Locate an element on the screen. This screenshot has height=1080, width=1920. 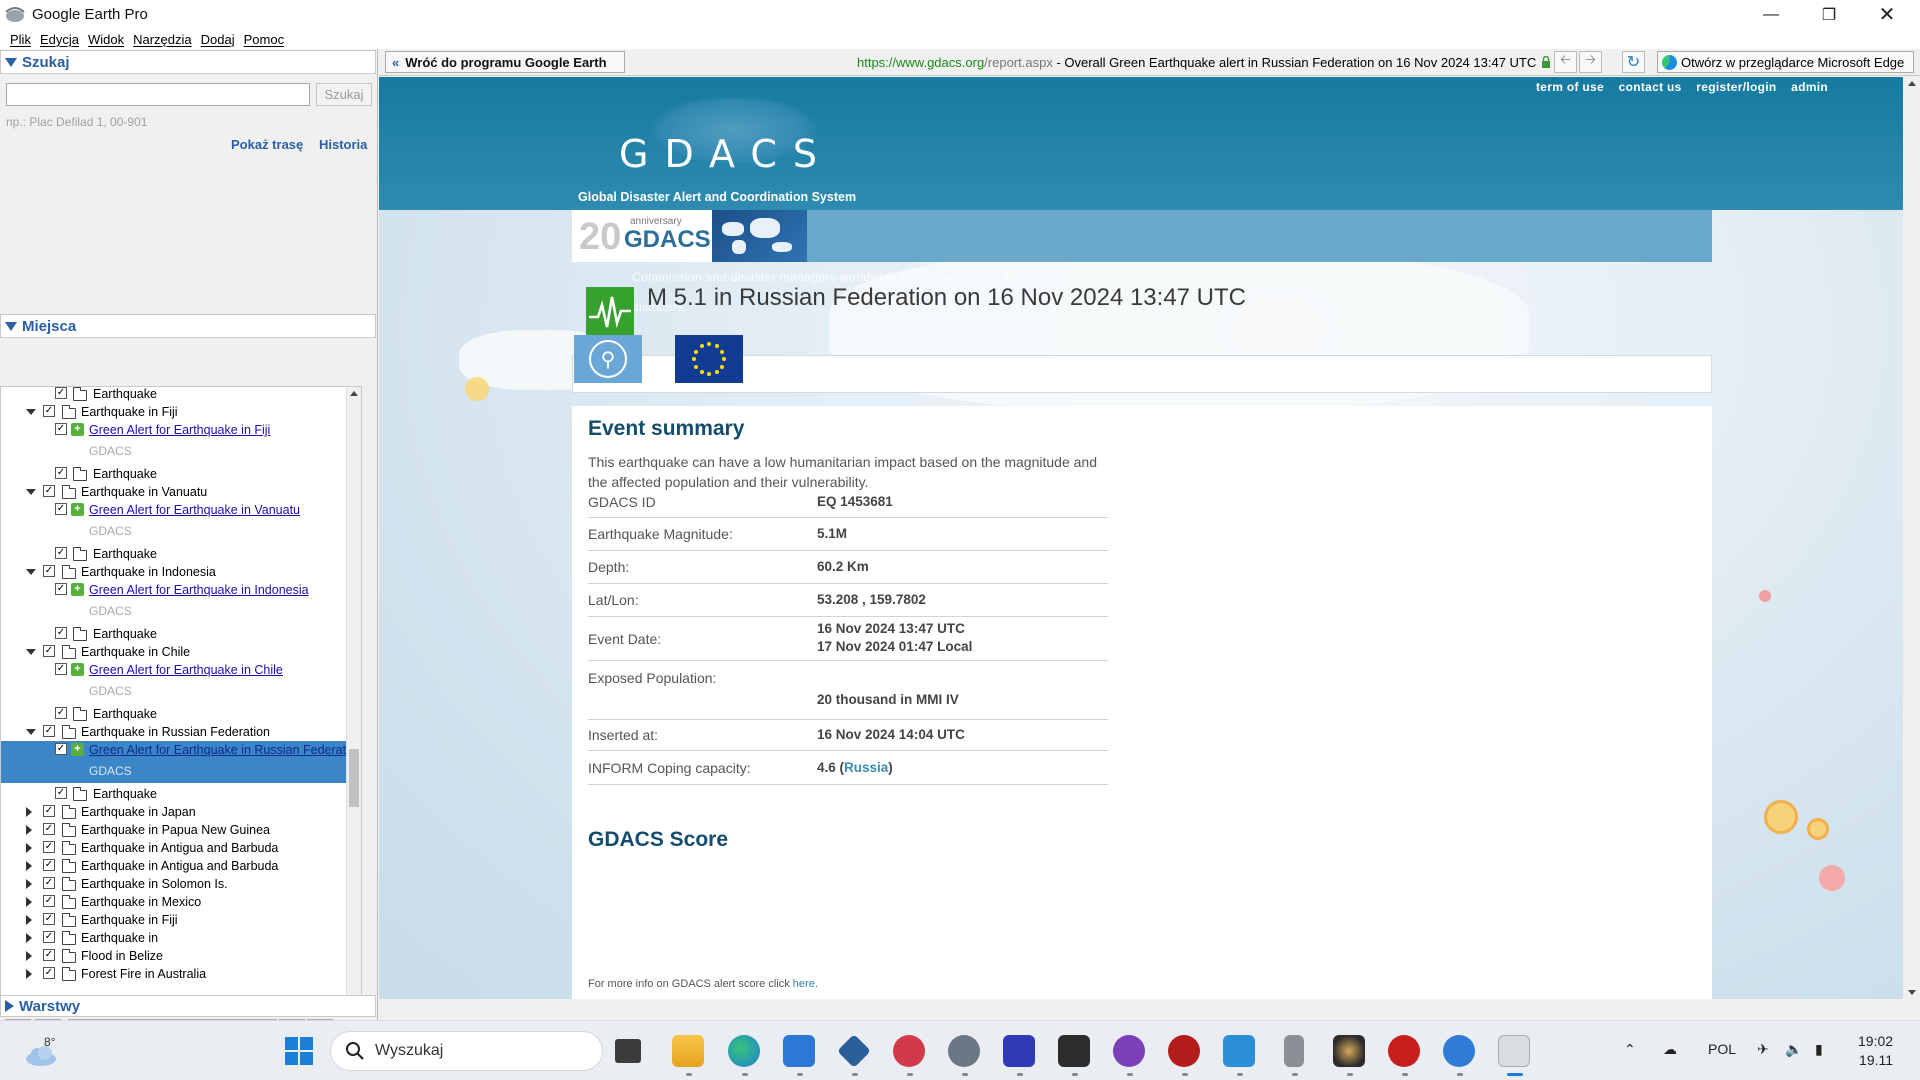
airplane-mode-icon: ✈ is located at coordinates (1763, 1049).